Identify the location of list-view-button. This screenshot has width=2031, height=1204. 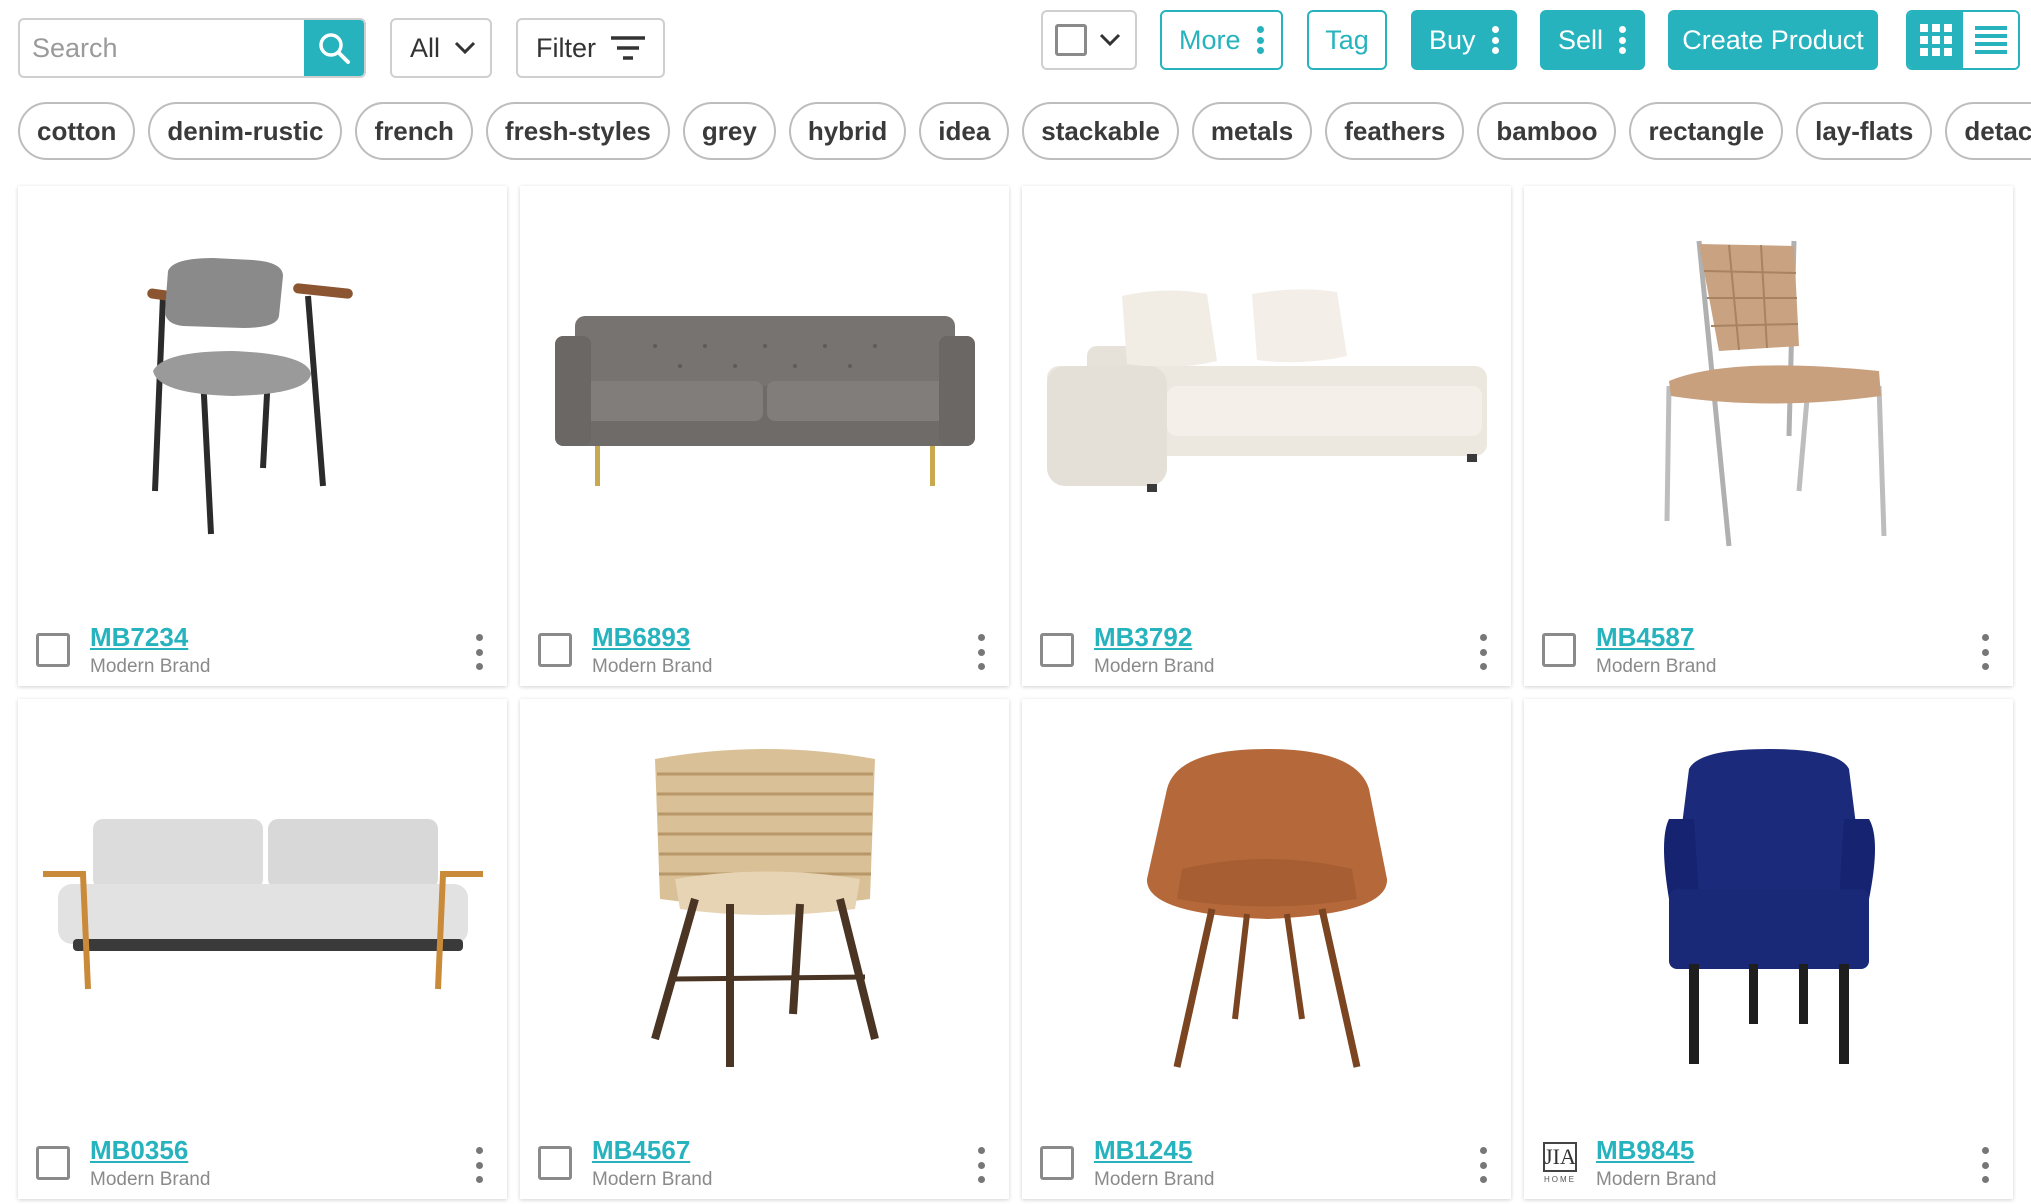
(1990, 40).